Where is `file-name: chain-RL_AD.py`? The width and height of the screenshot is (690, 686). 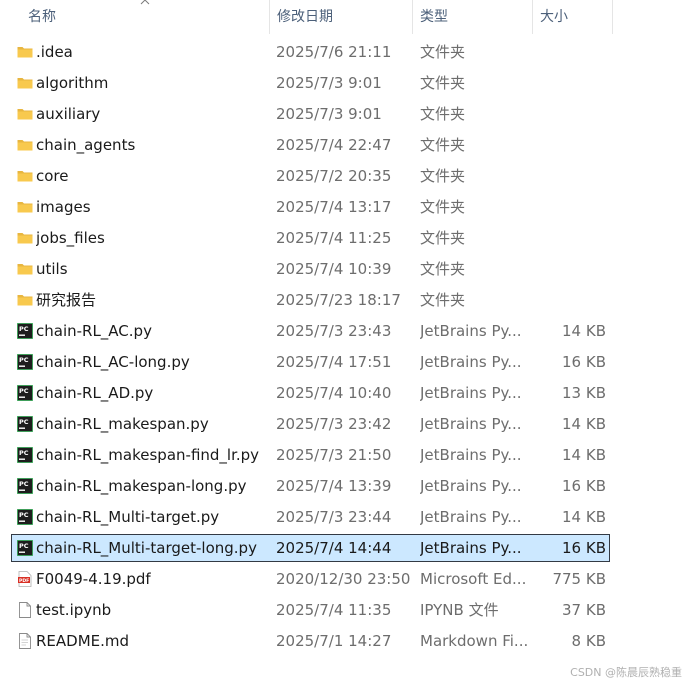
file-name: chain-RL_AD.py is located at coordinates (95, 393).